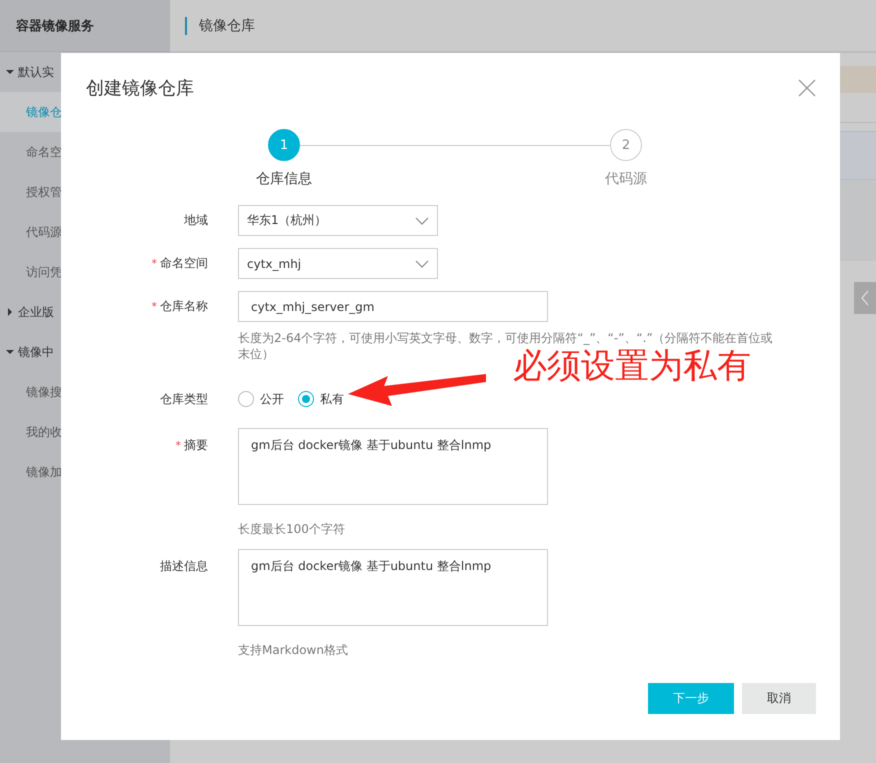  What do you see at coordinates (55, 26) in the screenshot?
I see `app-title: 容器镜像服务` at bounding box center [55, 26].